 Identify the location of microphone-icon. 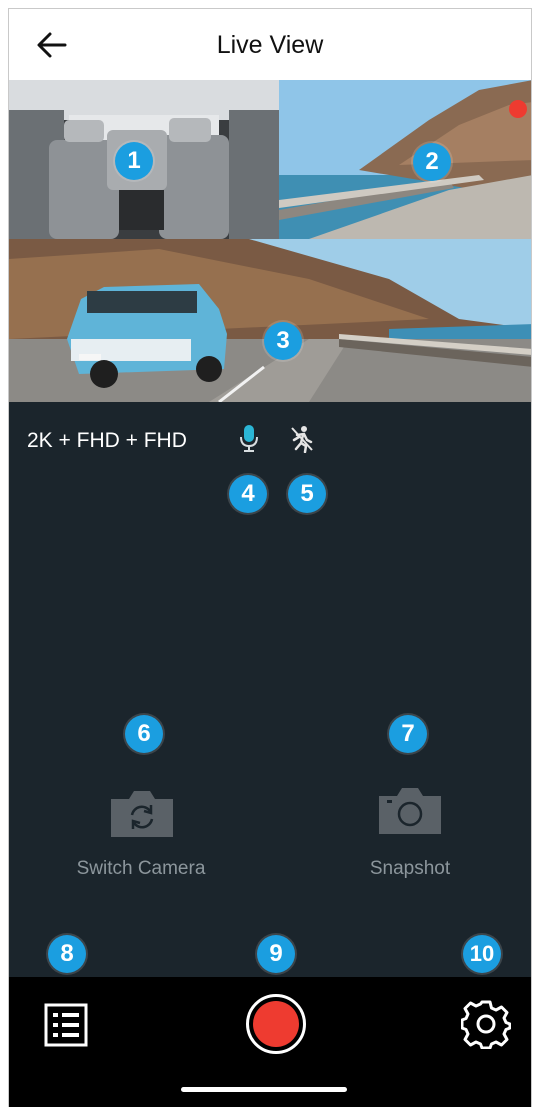
(249, 438).